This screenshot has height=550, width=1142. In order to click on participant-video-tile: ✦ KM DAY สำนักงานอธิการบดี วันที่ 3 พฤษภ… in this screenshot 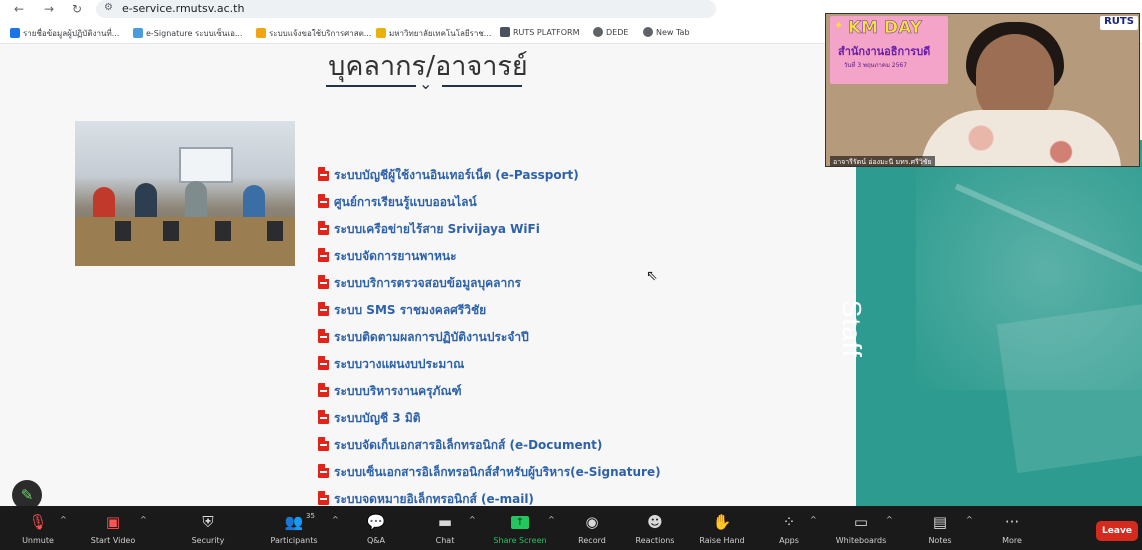, I will do `click(982, 90)`.